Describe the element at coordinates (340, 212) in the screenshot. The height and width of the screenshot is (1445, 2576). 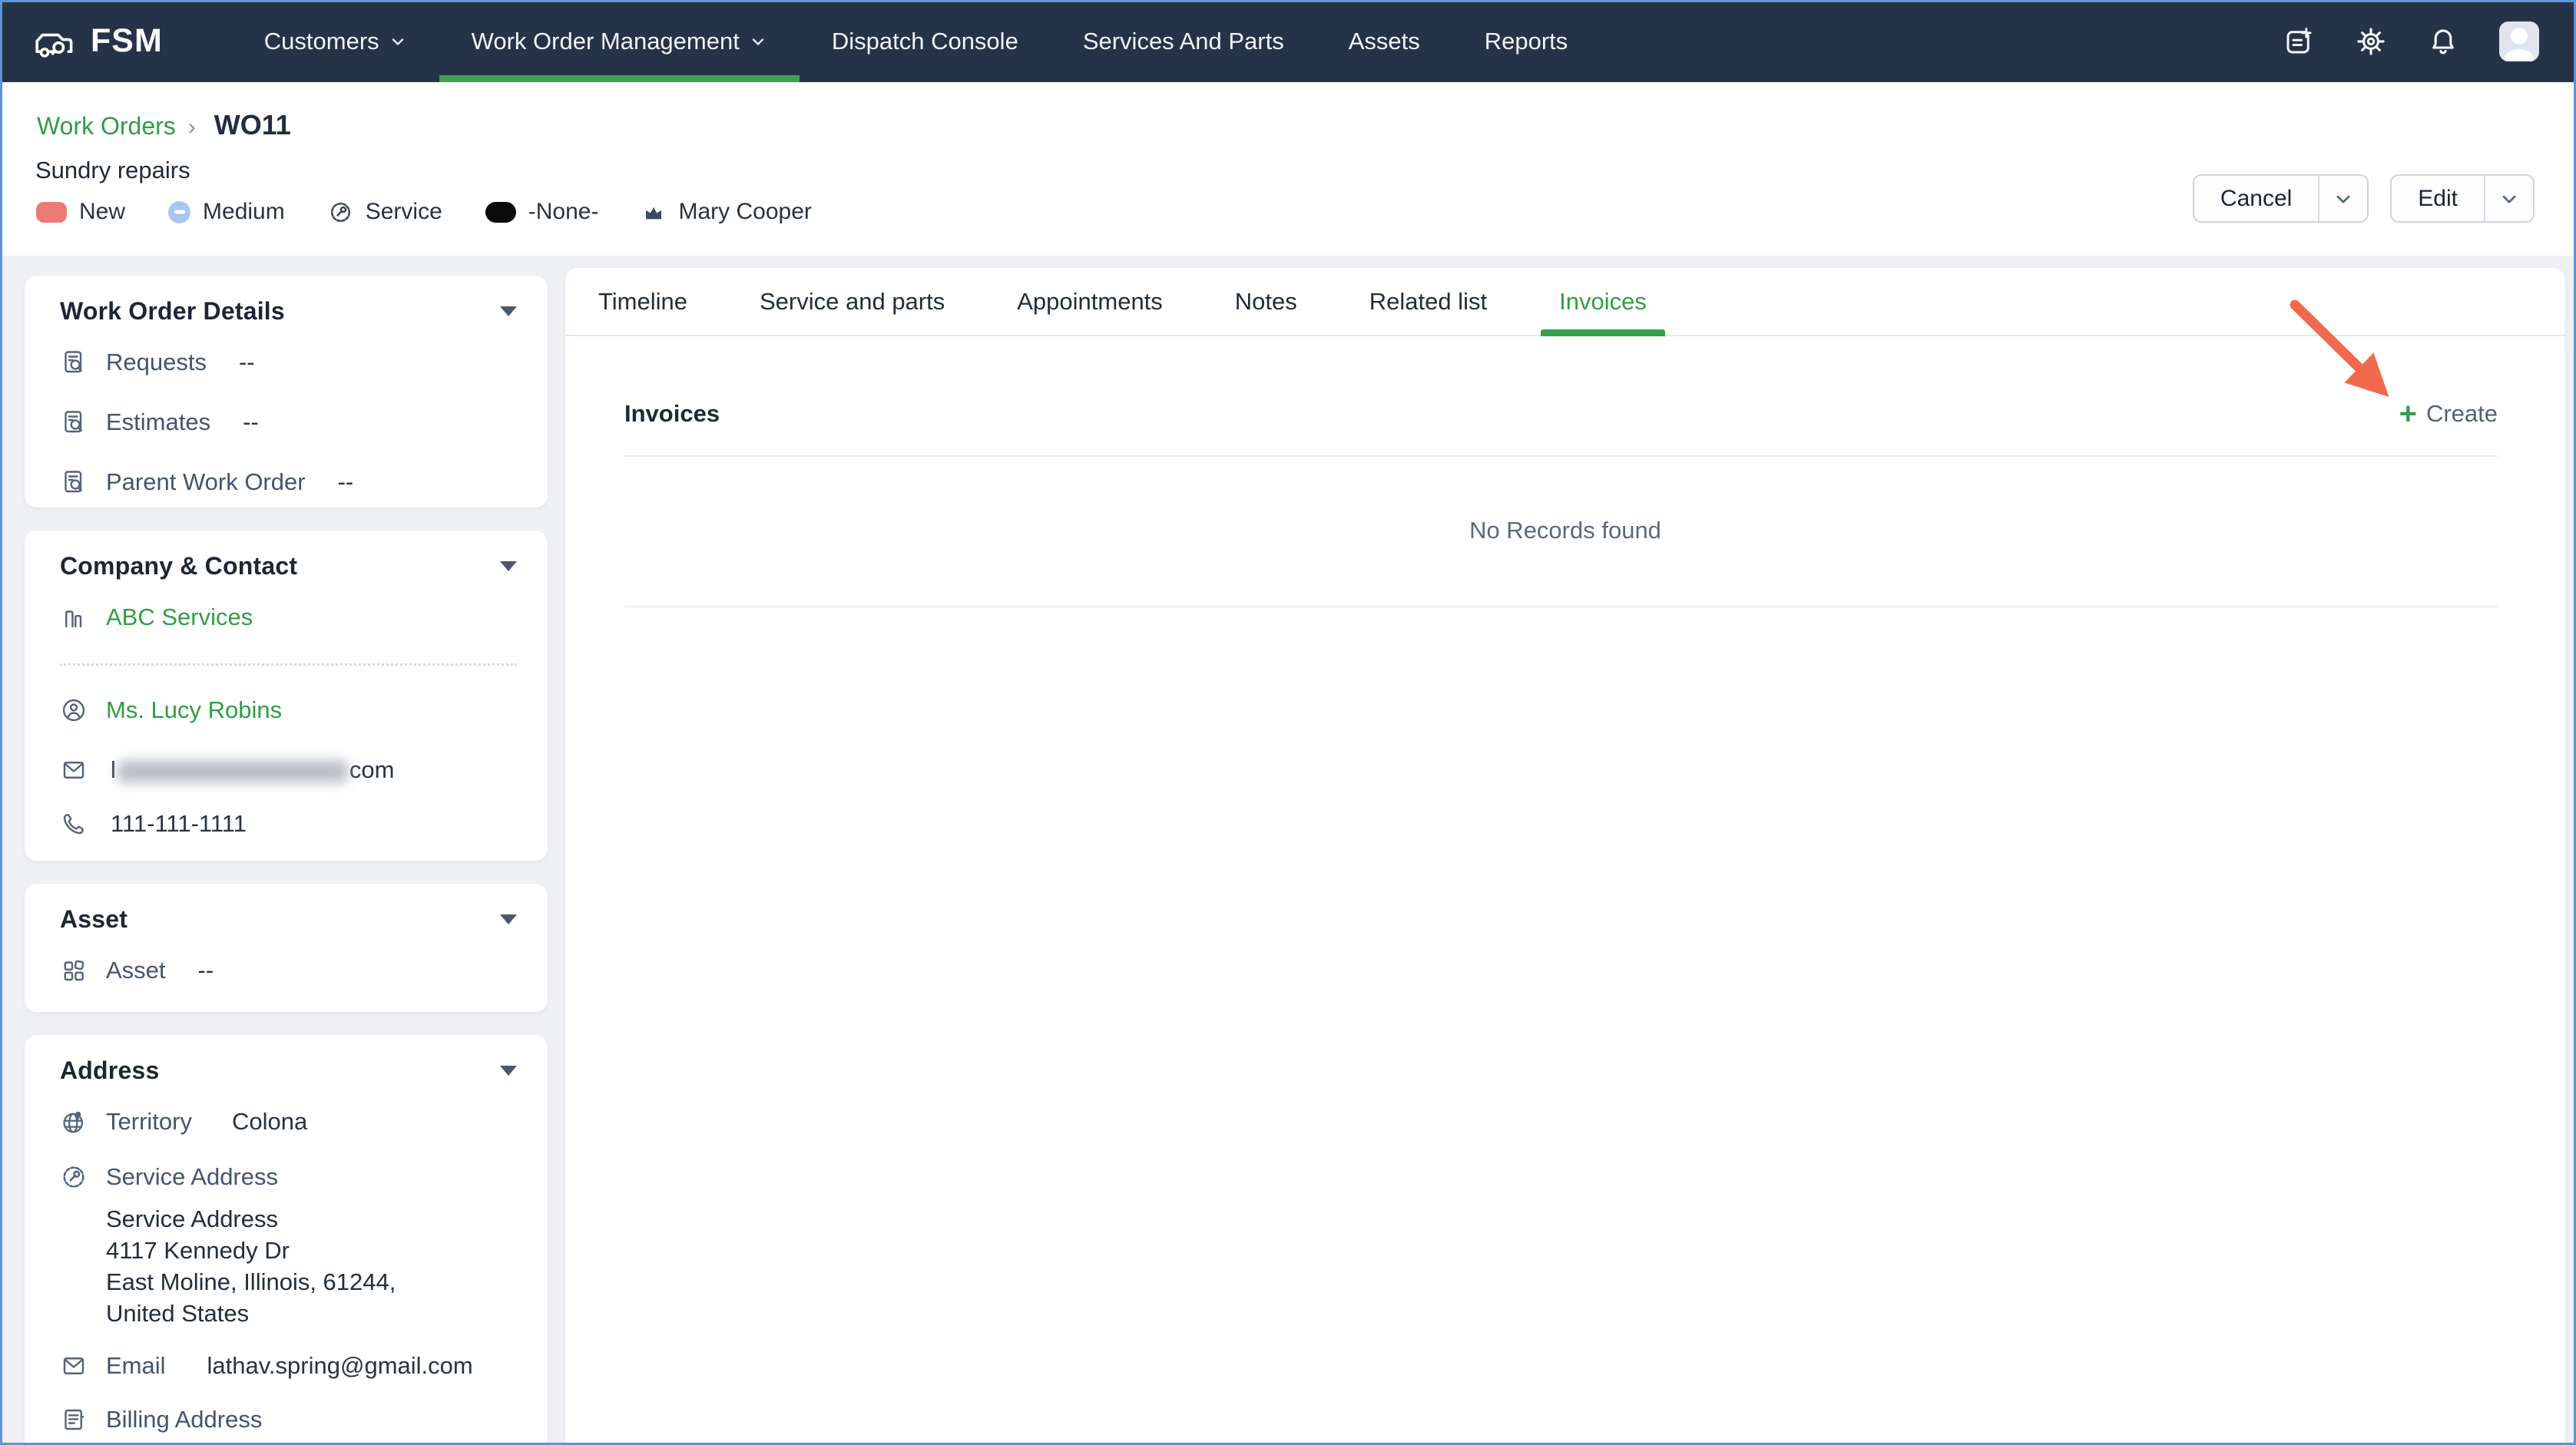
I see `service-badge-icon` at that location.